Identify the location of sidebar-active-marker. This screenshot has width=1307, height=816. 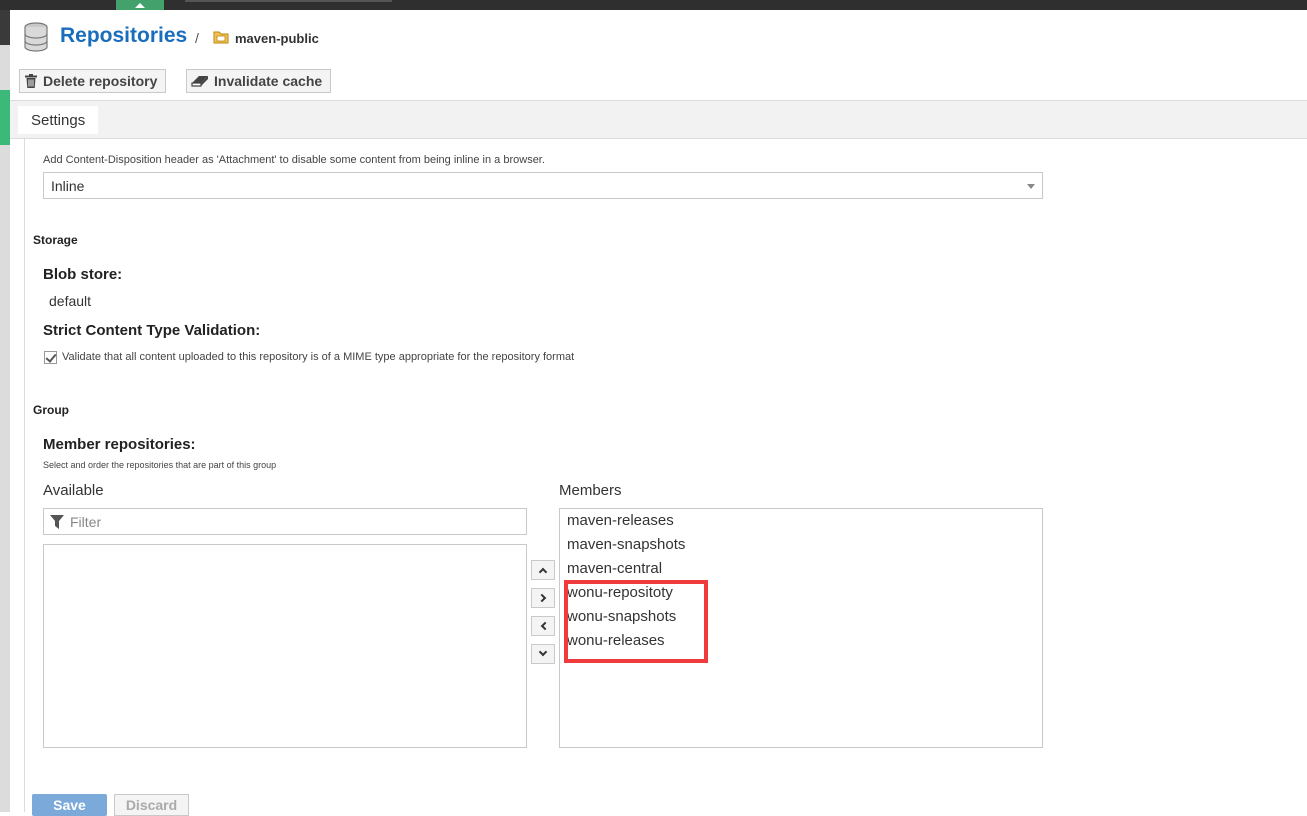
(5, 117).